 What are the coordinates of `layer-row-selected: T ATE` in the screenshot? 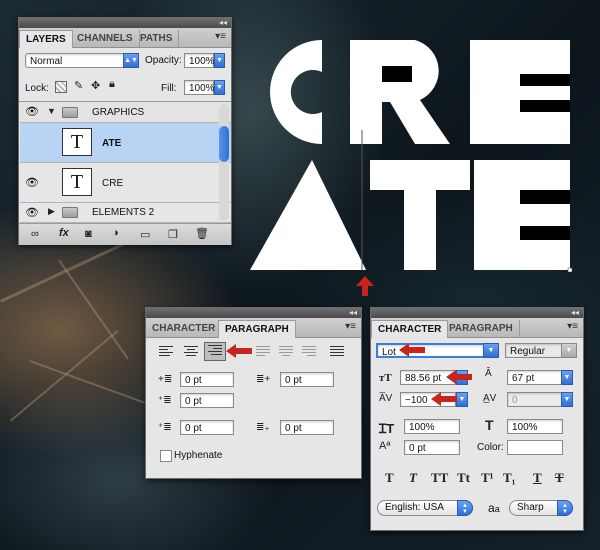 It's located at (125, 143).